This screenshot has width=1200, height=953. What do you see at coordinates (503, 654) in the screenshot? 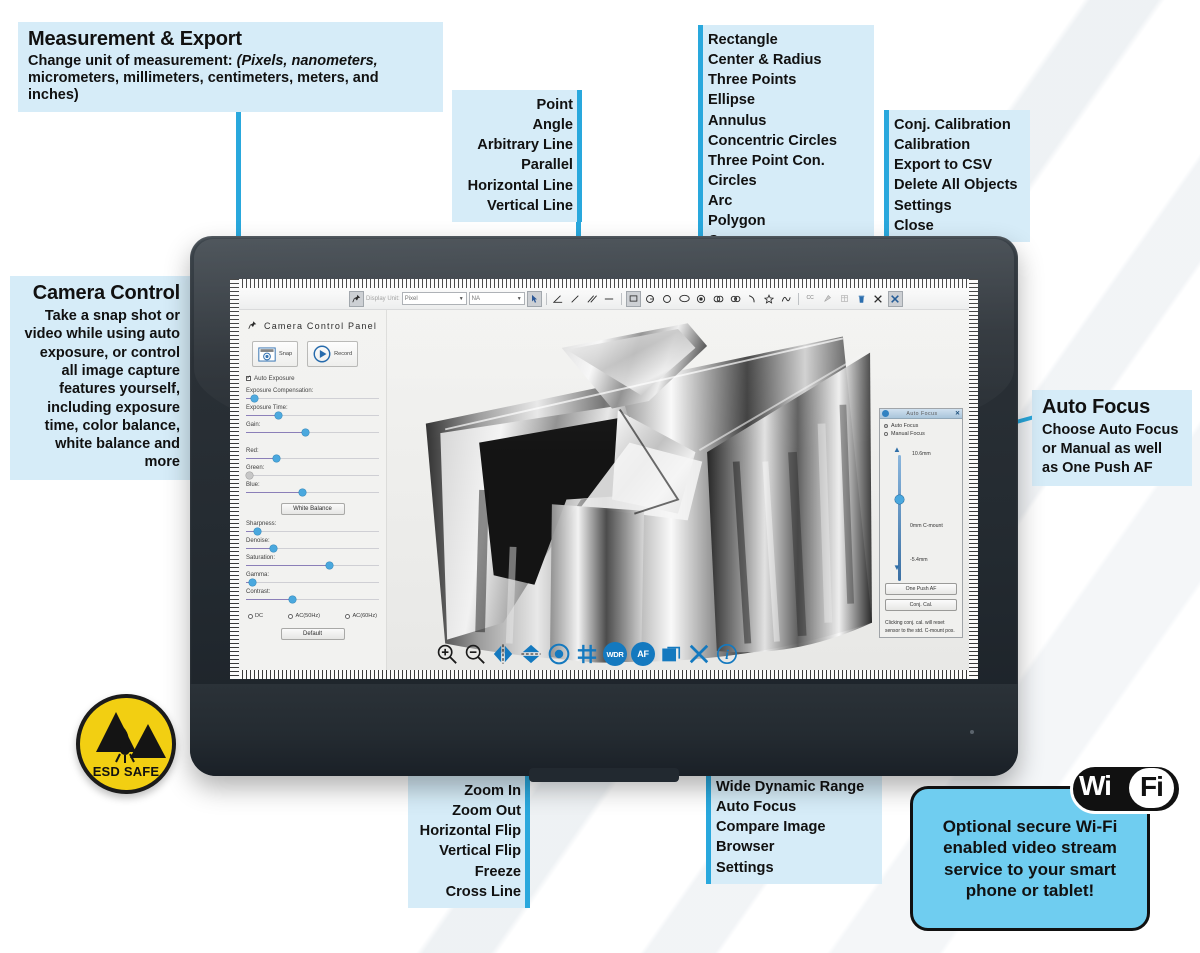
I see `horizontal-flip-icon` at bounding box center [503, 654].